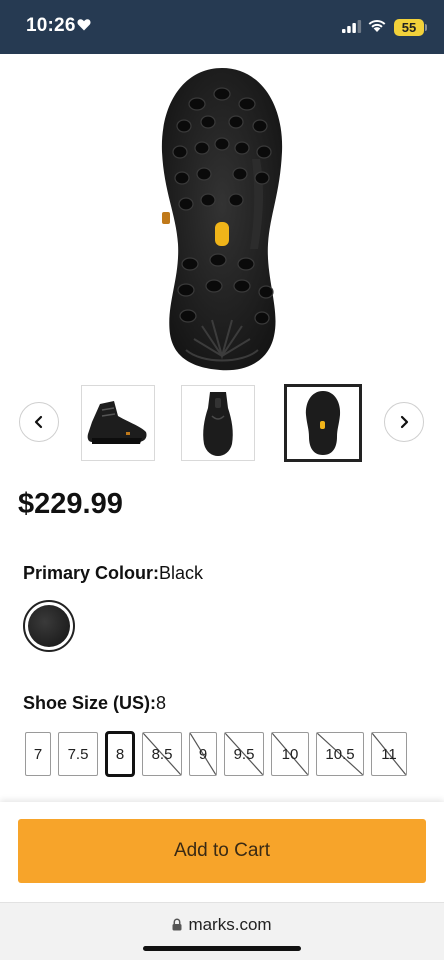 Image resolution: width=444 pixels, height=960 pixels. I want to click on colour-label: Primary Colour:, so click(91, 573).